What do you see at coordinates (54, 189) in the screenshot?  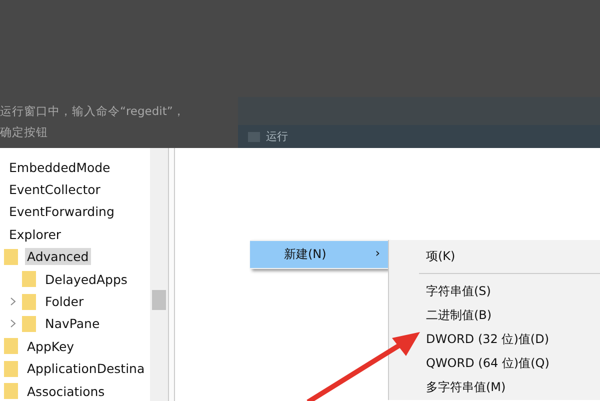 I see `tree-item: EventCollector` at bounding box center [54, 189].